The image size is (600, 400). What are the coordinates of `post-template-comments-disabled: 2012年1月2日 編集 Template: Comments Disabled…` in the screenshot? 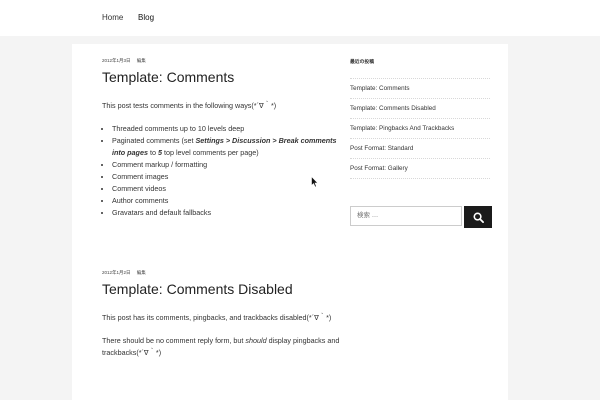 It's located at (222, 320).